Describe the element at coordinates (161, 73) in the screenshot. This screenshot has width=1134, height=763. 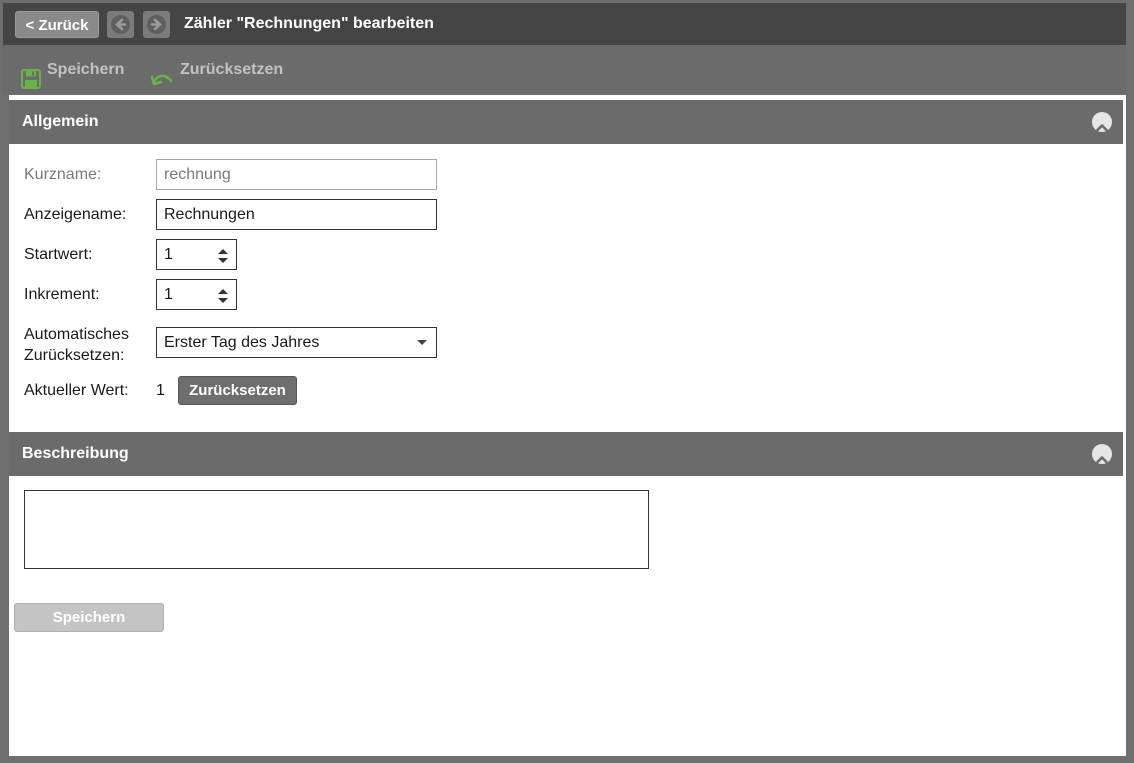
I see `undo-arrow-icon` at that location.